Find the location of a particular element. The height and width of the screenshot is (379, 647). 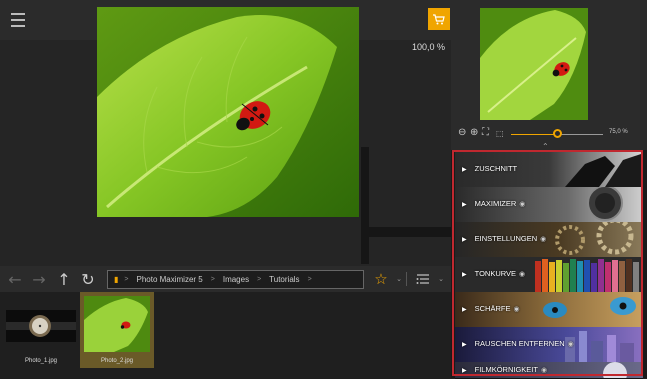

zoom-in-icon: ⊕ is located at coordinates (474, 132).